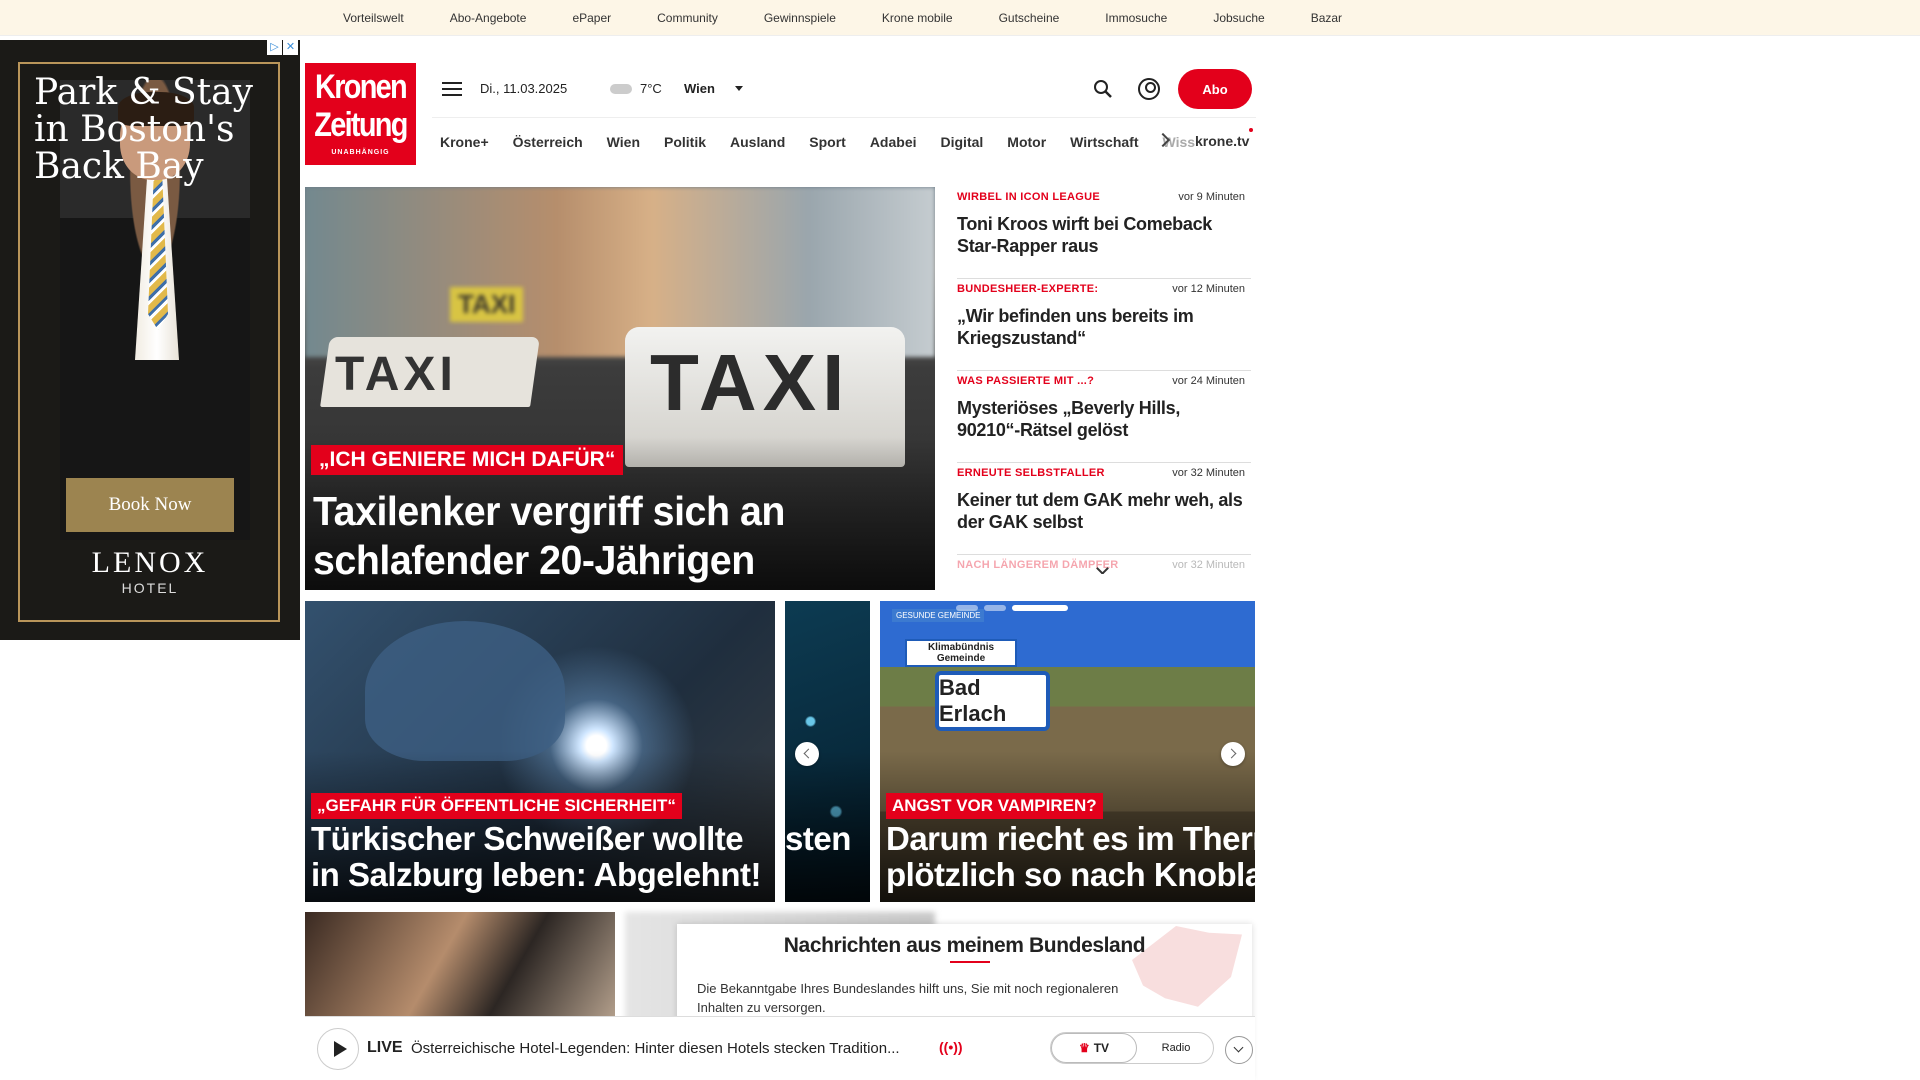 The image size is (1920, 1080). Describe the element at coordinates (687, 18) in the screenshot. I see `utility-link-community: Community` at that location.